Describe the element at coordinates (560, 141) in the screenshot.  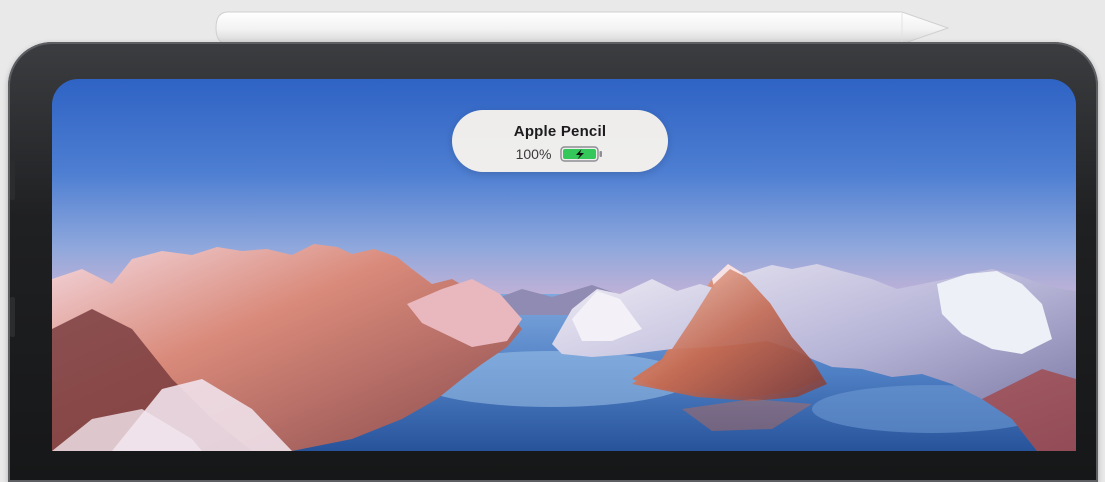
I see `pencil-status-hud: Apple Pencil 100%` at that location.